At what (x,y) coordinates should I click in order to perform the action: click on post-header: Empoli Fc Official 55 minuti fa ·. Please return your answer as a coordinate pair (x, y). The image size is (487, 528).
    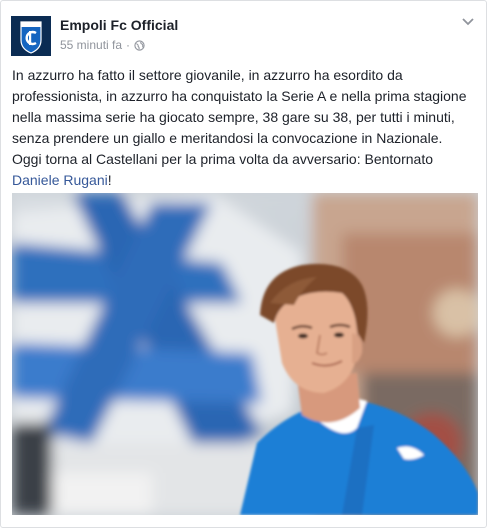
    Looking at the image, I should click on (243, 35).